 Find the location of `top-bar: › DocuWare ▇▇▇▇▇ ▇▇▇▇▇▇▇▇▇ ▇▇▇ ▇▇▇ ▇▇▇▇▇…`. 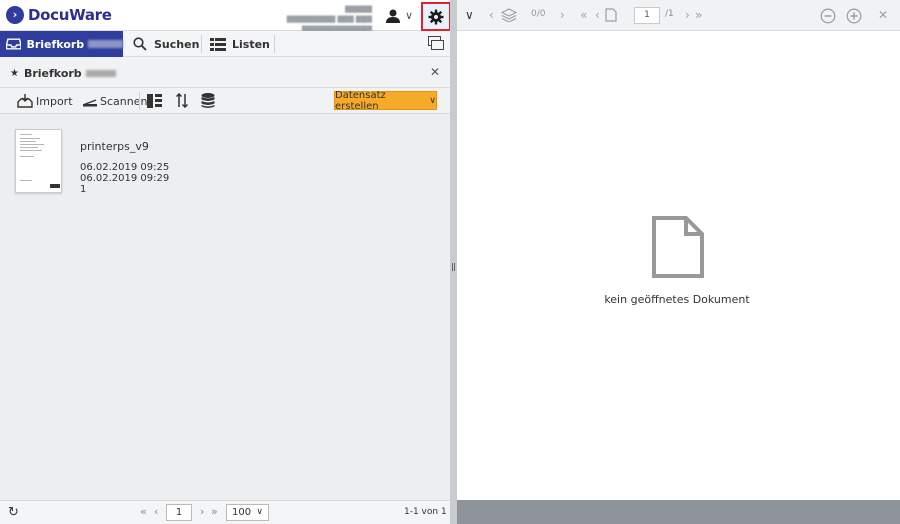

top-bar: › DocuWare ▇▇▇▇▇ ▇▇▇▇▇▇▇▇▇ ▇▇▇ ▇▇▇ ▇▇▇▇▇… is located at coordinates (225, 16).